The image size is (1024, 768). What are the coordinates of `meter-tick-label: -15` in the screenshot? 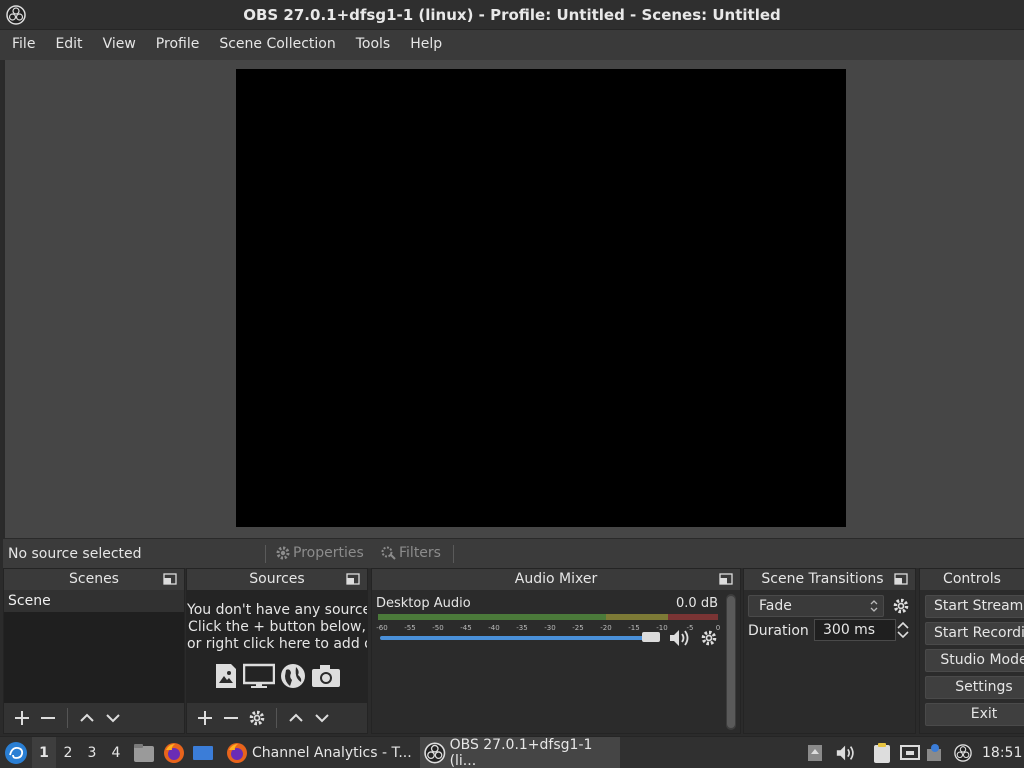 It's located at (634, 628).